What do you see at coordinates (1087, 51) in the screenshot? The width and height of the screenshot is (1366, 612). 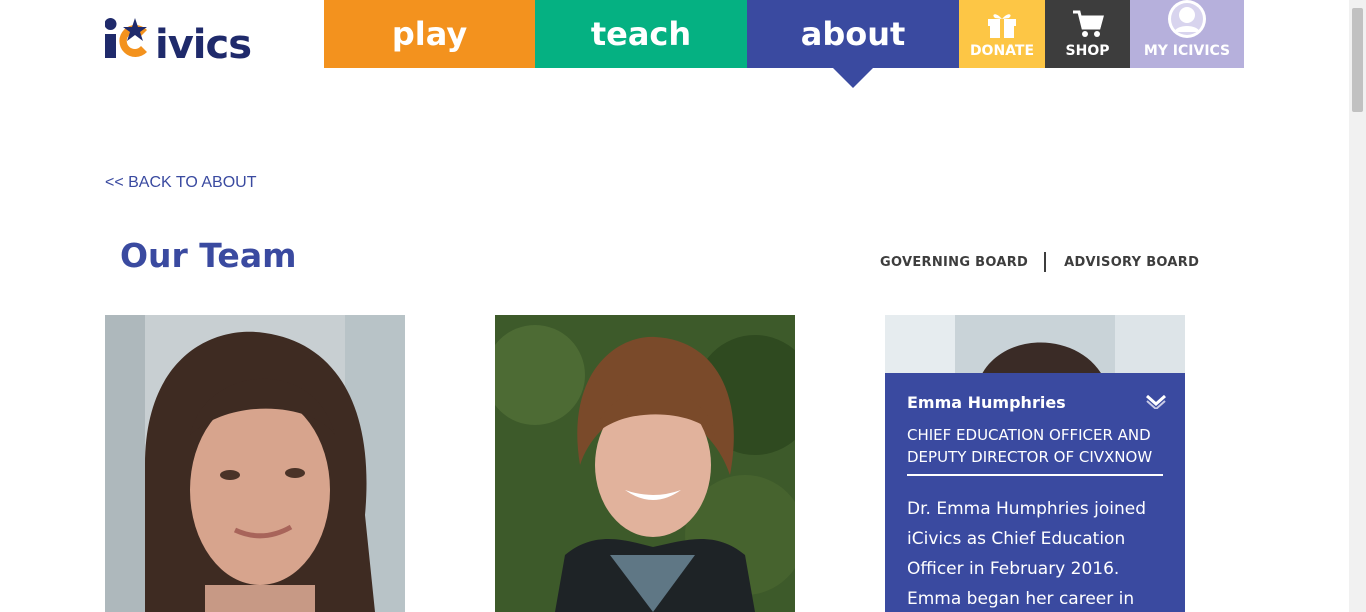 I see `nav-shop-label: SHOP` at bounding box center [1087, 51].